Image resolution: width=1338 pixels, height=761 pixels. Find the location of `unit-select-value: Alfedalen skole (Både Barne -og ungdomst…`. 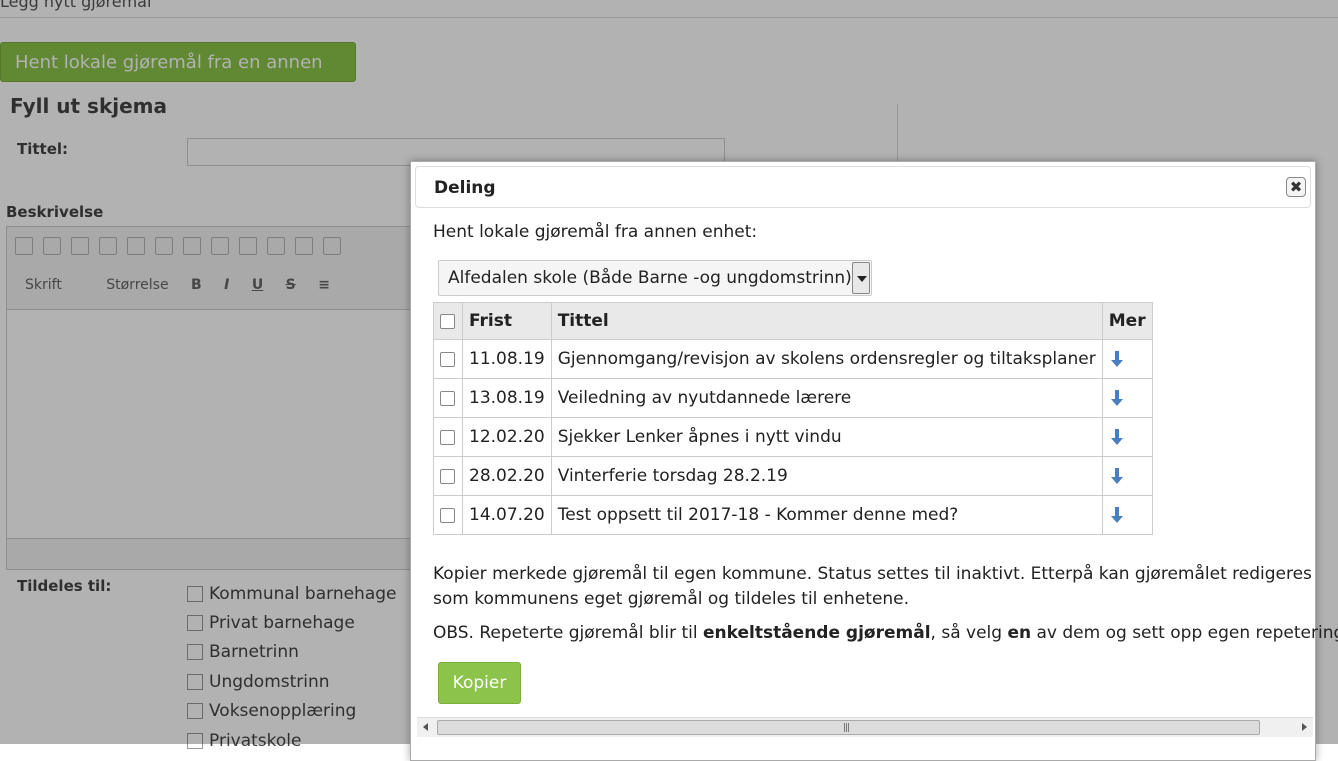

unit-select-value: Alfedalen skole (Både Barne -og ungdomst… is located at coordinates (650, 278).